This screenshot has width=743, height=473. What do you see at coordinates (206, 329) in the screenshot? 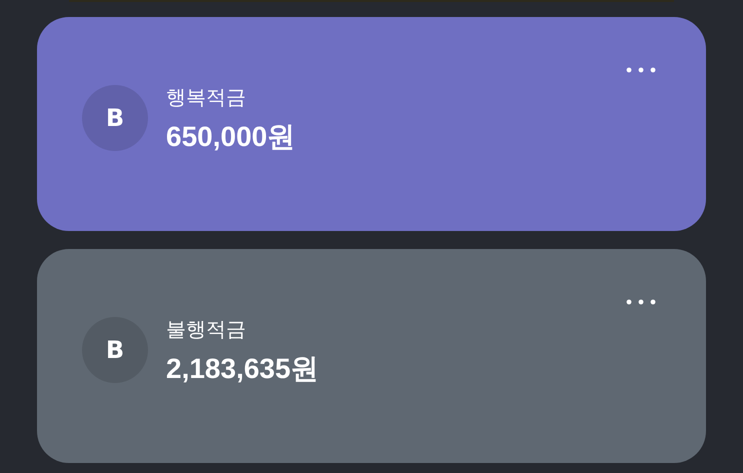
I see `account-name: 불행적금` at bounding box center [206, 329].